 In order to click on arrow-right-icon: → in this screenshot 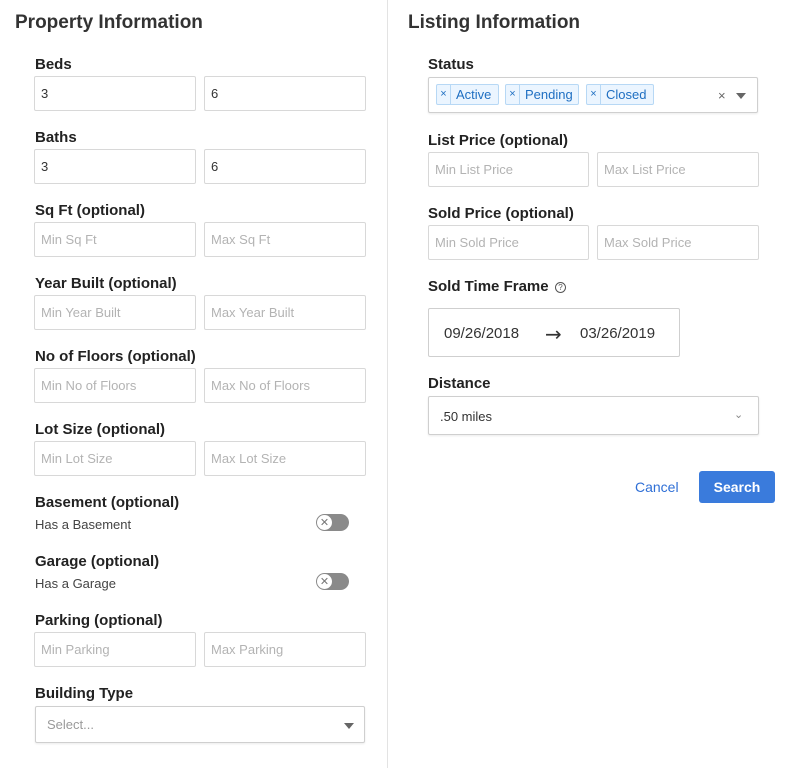, I will do `click(553, 334)`.